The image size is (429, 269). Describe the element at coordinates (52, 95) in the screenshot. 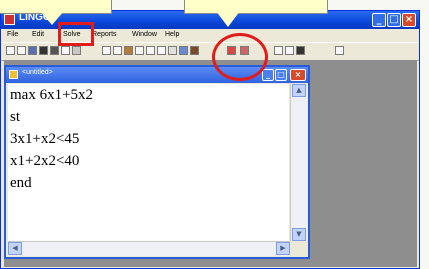

I see `editor-line: max 6x1+5x2` at that location.